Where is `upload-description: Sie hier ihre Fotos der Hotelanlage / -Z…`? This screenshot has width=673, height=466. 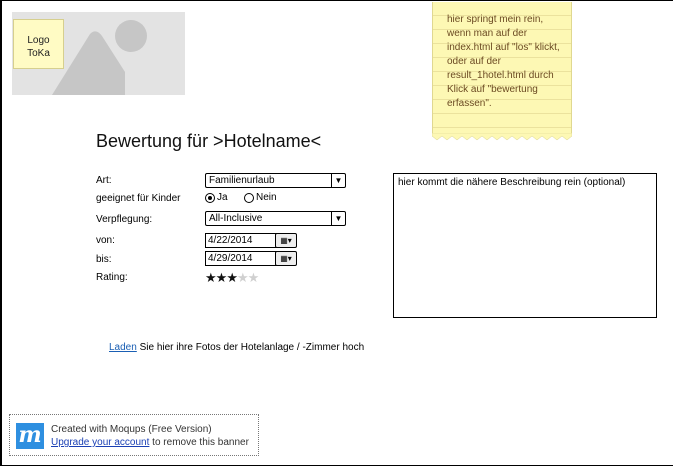
upload-description: Sie hier ihre Fotos der Hotelanlage / -Z… is located at coordinates (250, 347).